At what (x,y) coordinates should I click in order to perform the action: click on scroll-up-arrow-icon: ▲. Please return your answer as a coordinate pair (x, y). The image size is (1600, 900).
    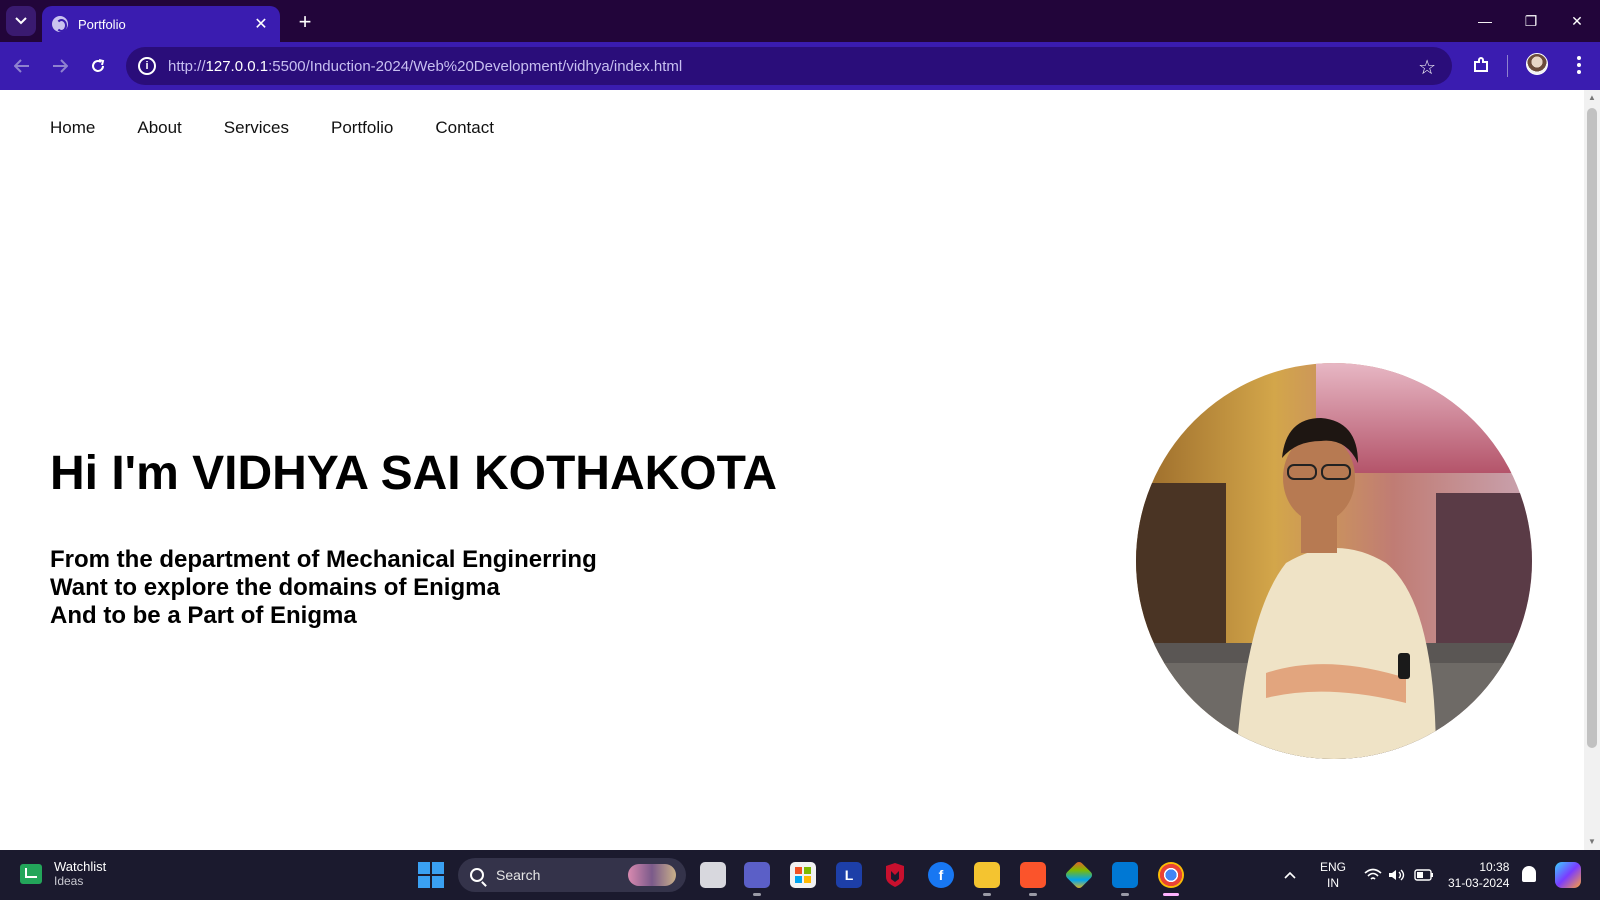
    Looking at the image, I should click on (1592, 98).